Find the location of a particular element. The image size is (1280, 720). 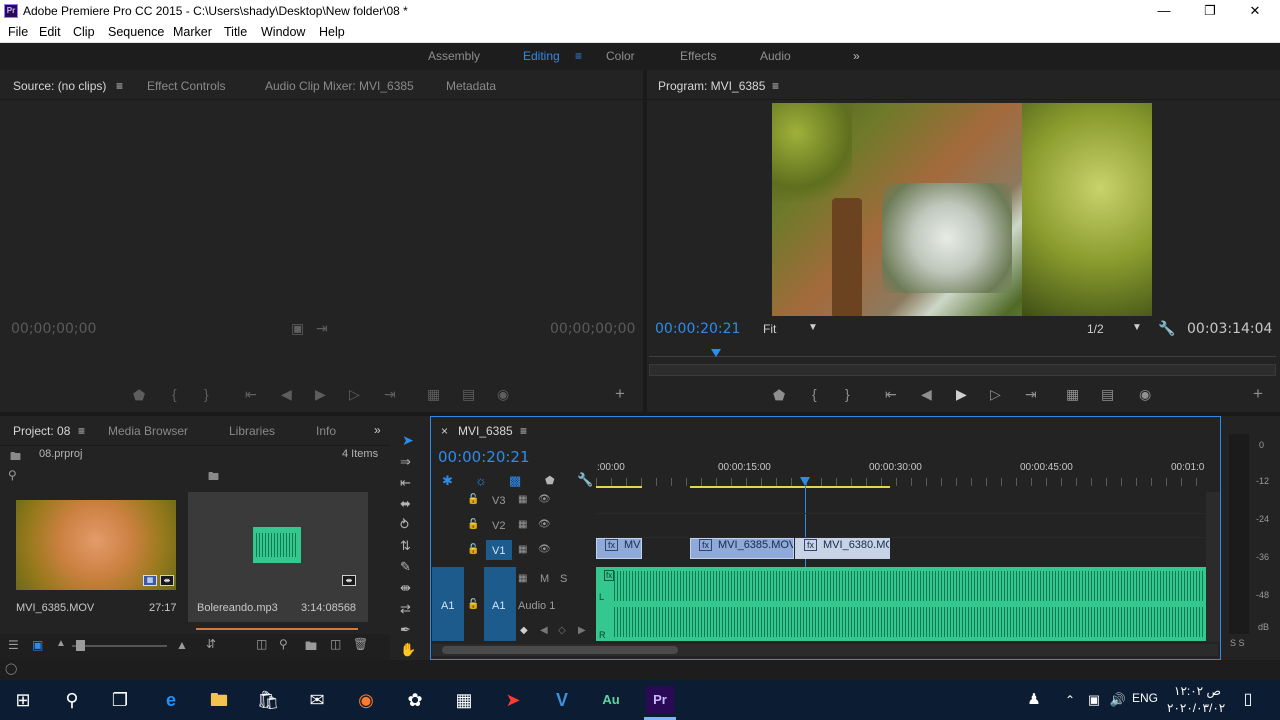

sort-icon: ⇵ is located at coordinates (211, 644).